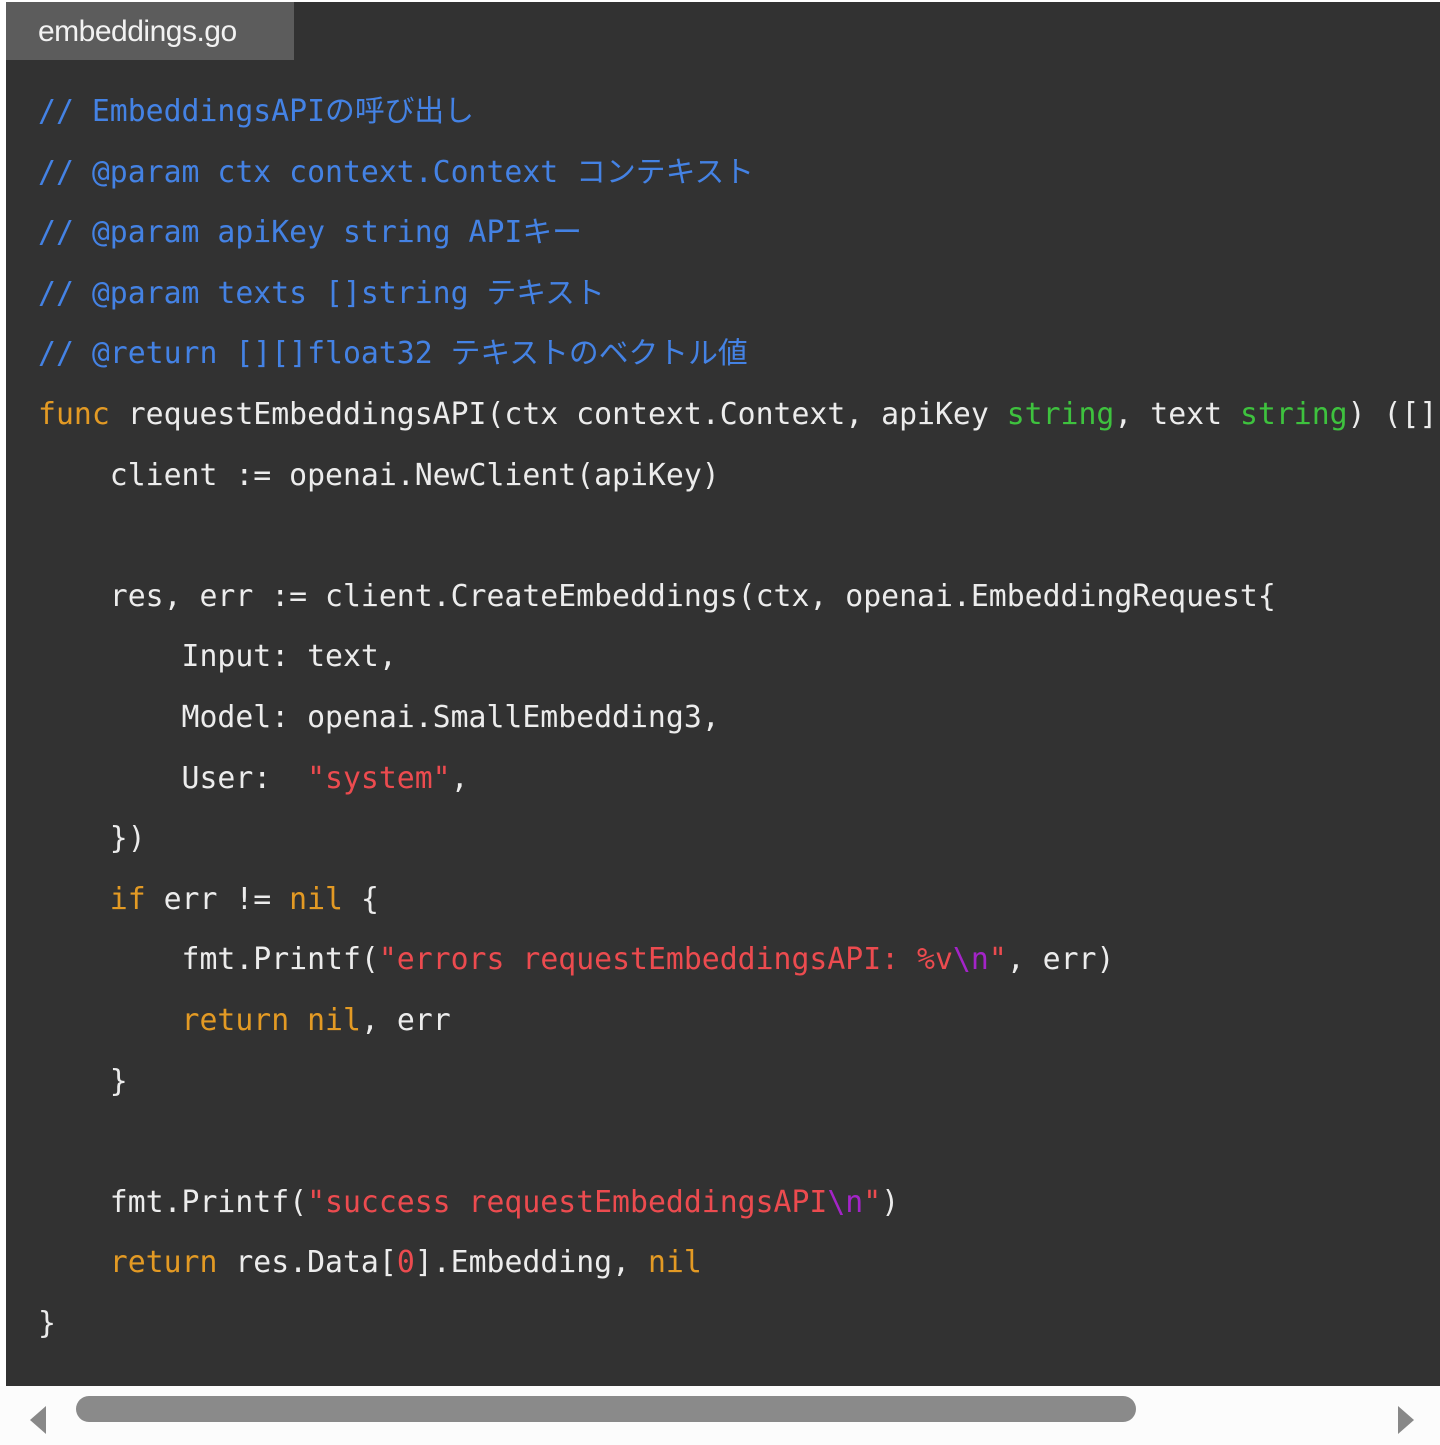  I want to click on code-text-token: , text, so click(1177, 414).